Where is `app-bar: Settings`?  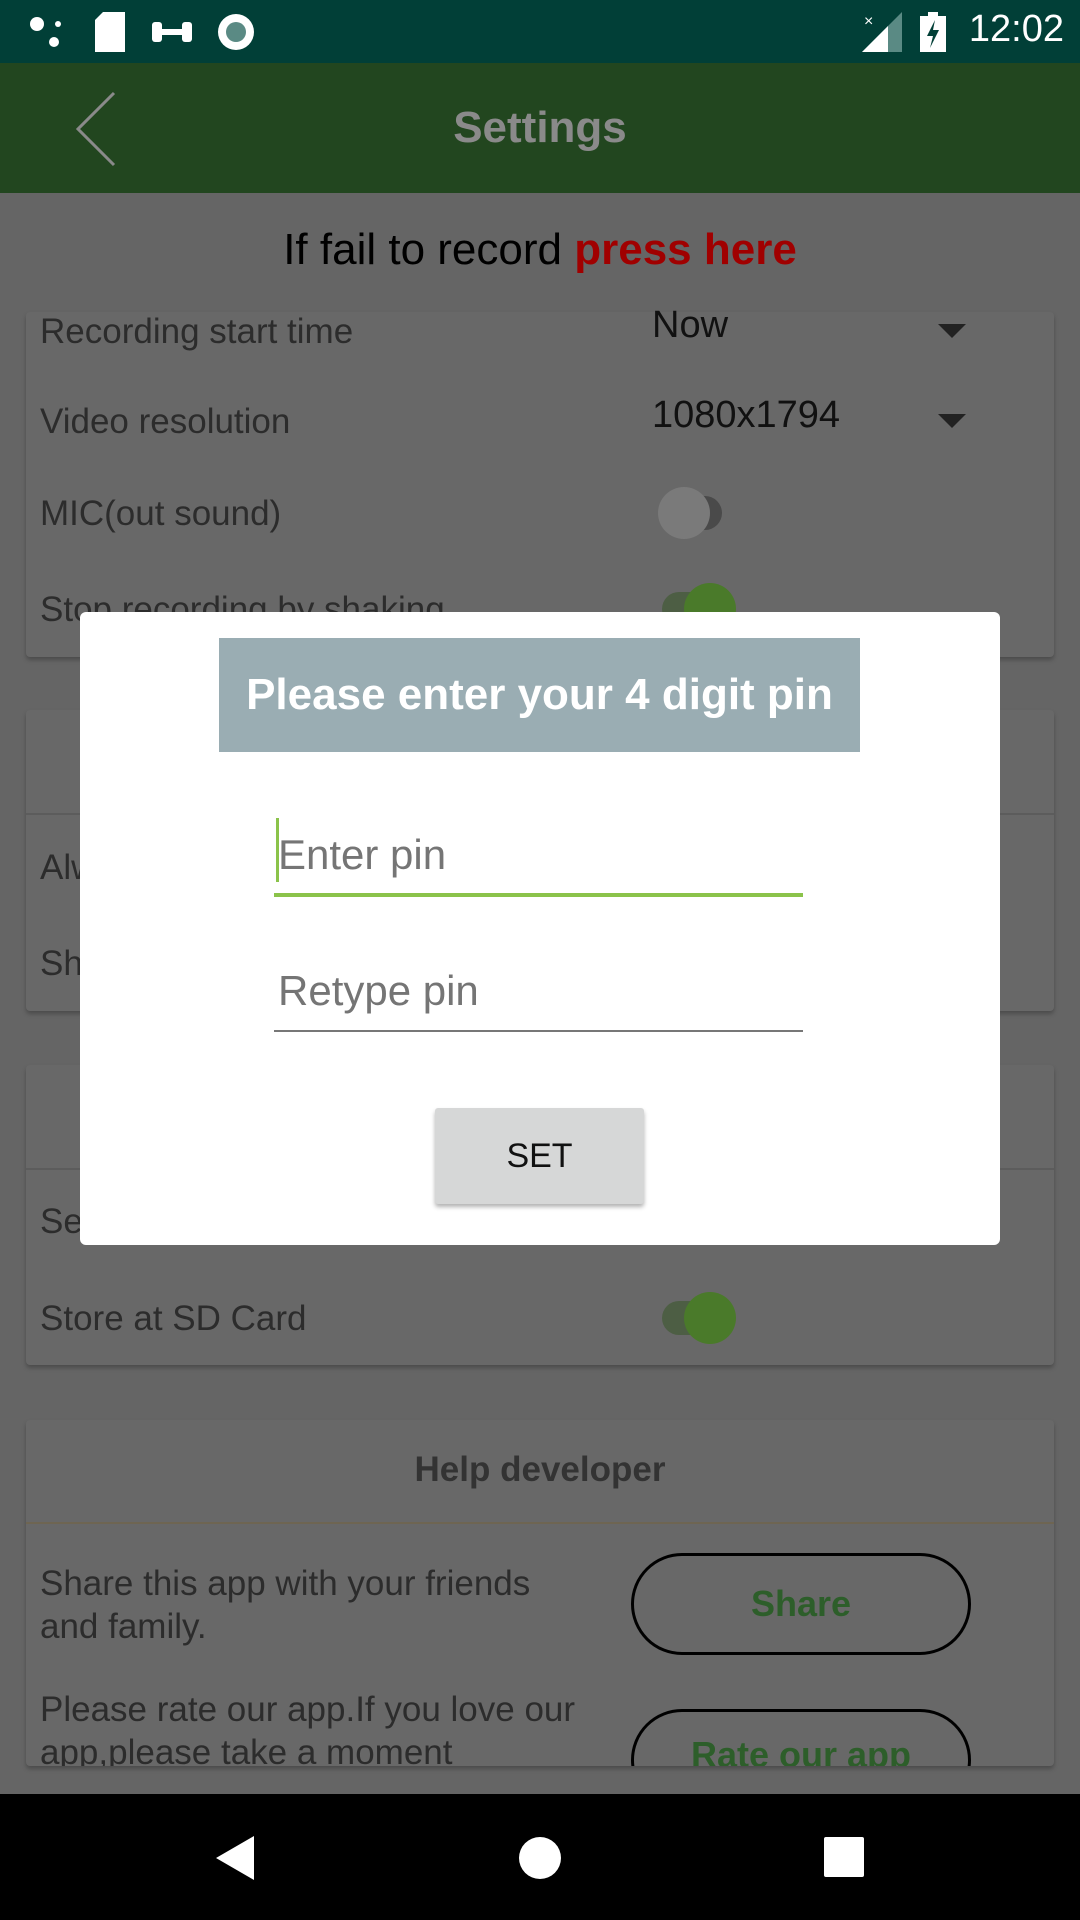 app-bar: Settings is located at coordinates (540, 128).